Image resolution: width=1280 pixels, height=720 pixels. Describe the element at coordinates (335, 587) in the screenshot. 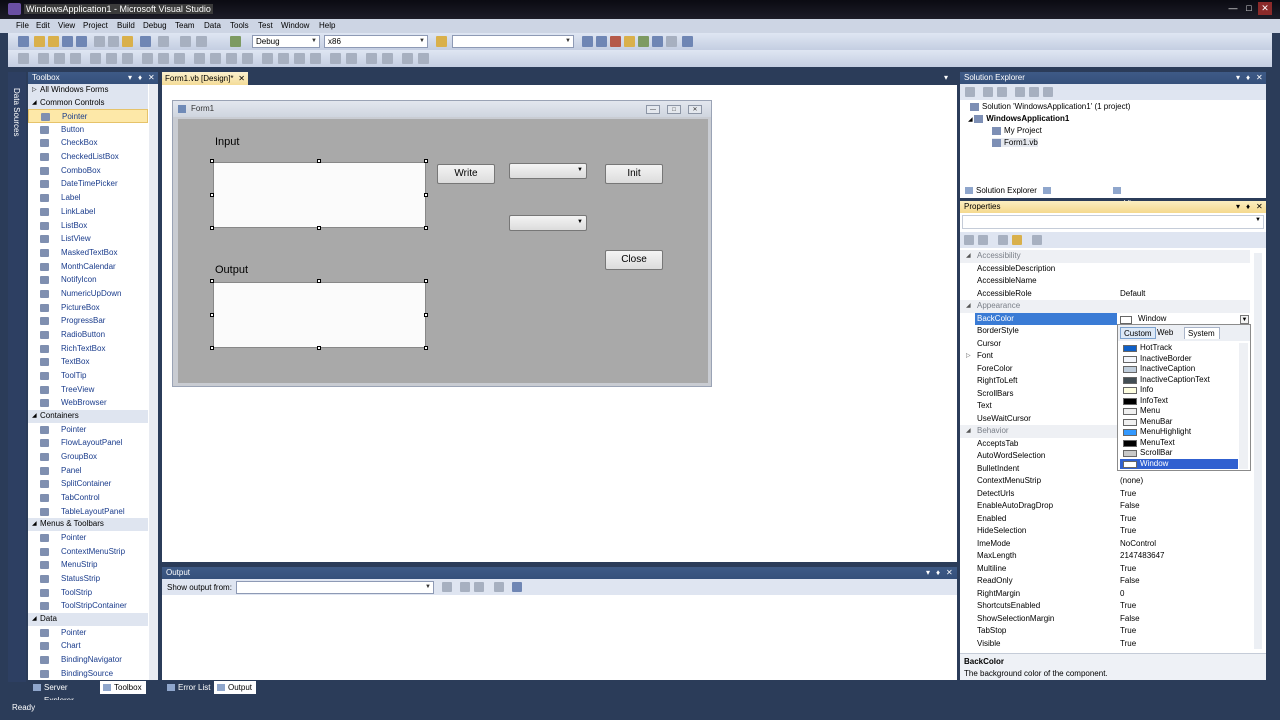

I see `show-output-from-combo: ▼` at that location.